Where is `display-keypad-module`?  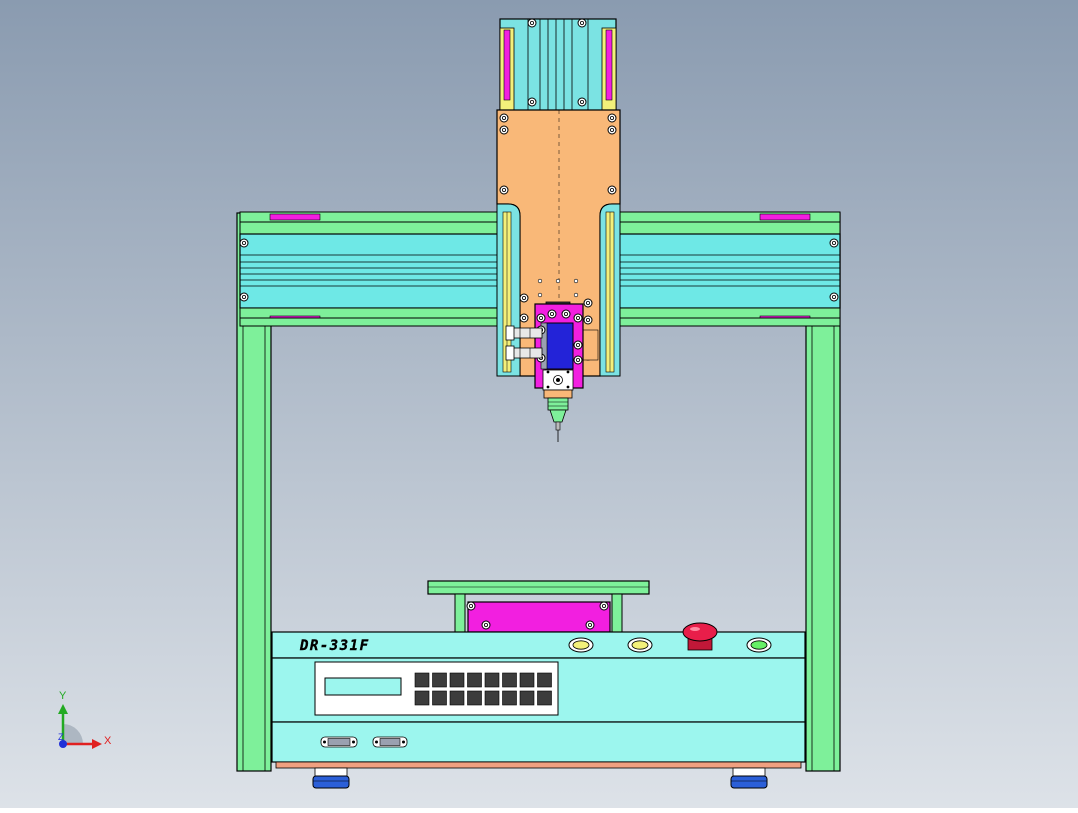 display-keypad-module is located at coordinates (436, 688).